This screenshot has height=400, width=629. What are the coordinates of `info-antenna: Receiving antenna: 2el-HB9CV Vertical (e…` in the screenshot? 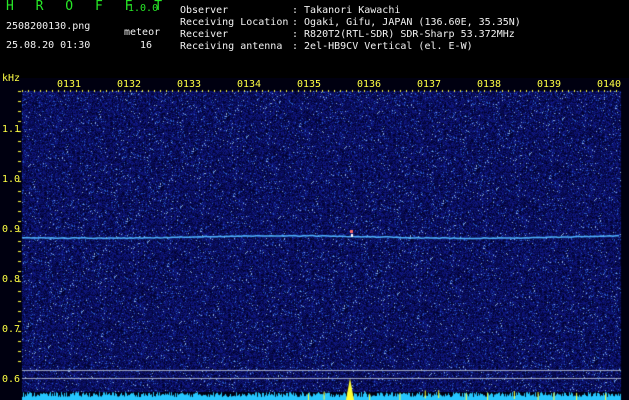 It's located at (326, 46).